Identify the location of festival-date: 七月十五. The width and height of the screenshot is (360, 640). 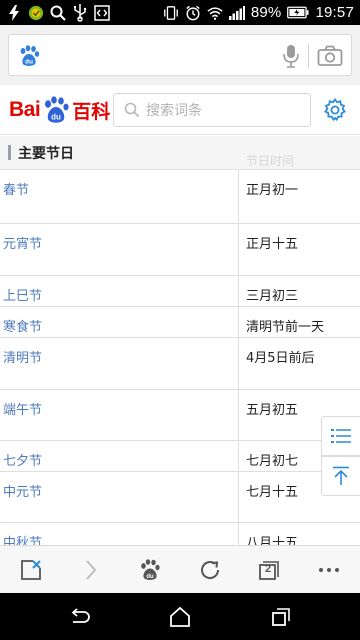
(272, 492).